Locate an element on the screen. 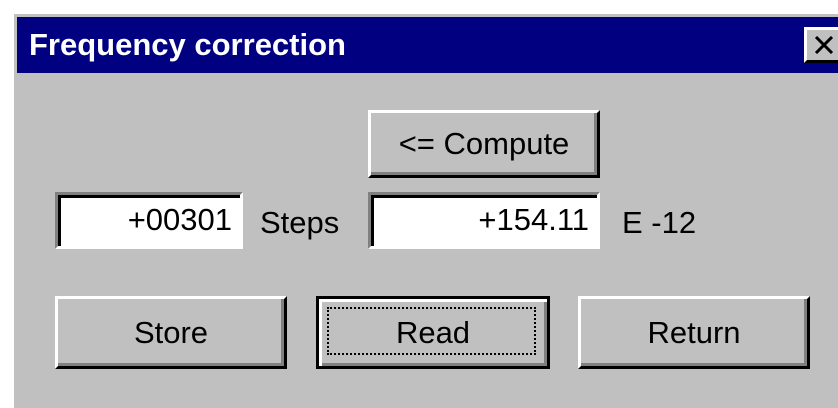 Image resolution: width=838 pixels, height=408 pixels. window-title: Frequency correction is located at coordinates (187, 44).